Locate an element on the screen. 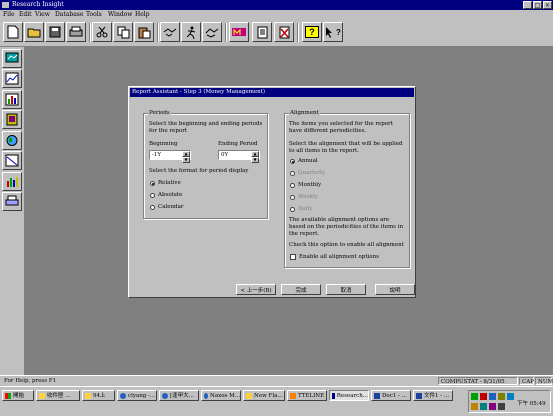 The image size is (553, 416). open-folder-button is located at coordinates (34, 32).